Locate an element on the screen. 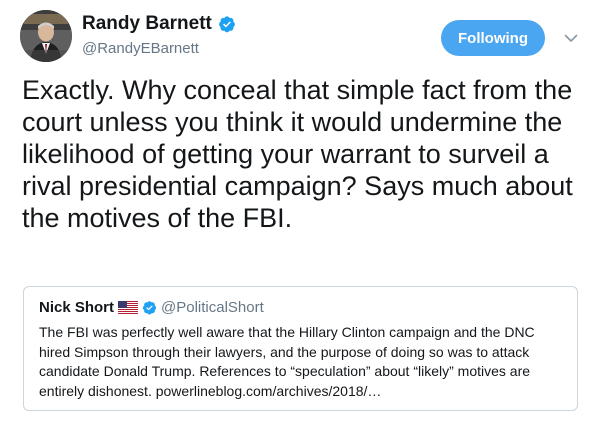 This screenshot has width=600, height=425. following-button: Following is located at coordinates (493, 38).